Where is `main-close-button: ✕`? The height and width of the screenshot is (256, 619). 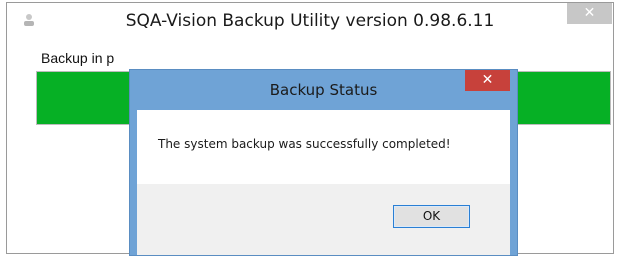
main-close-button: ✕ is located at coordinates (589, 13).